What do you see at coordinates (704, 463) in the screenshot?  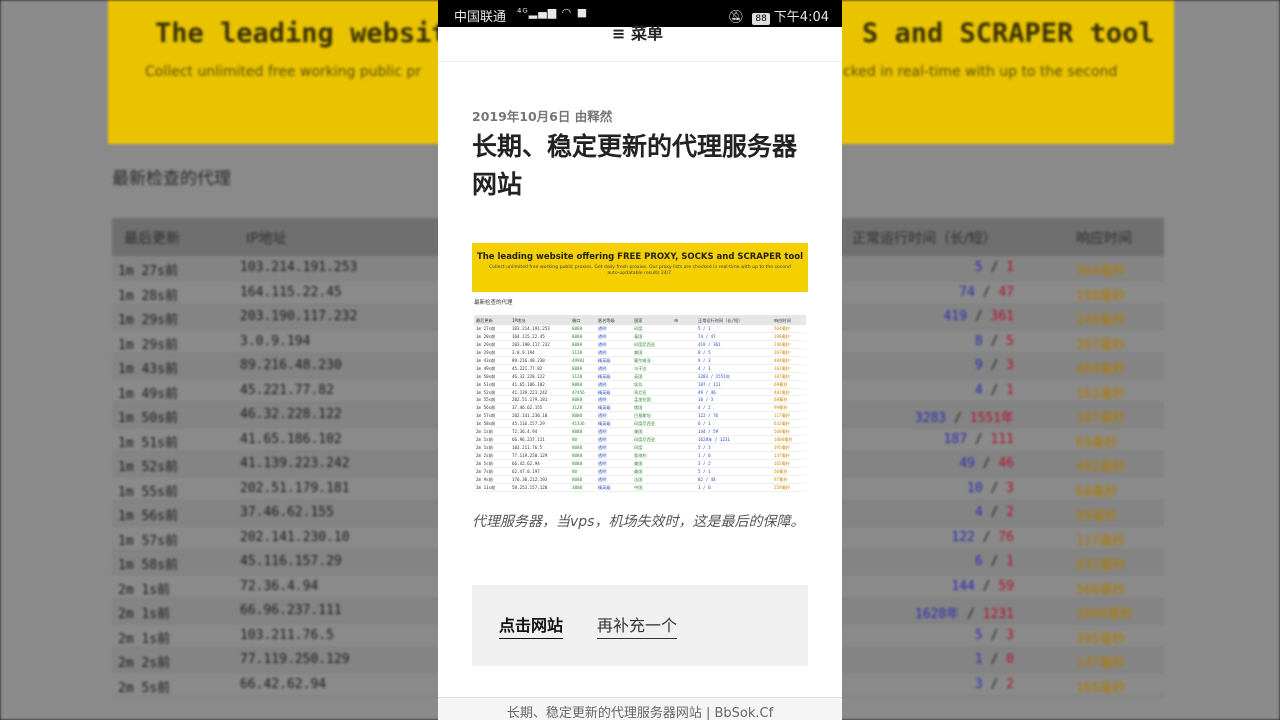 I see `screenshot-cell: 3 / 2` at bounding box center [704, 463].